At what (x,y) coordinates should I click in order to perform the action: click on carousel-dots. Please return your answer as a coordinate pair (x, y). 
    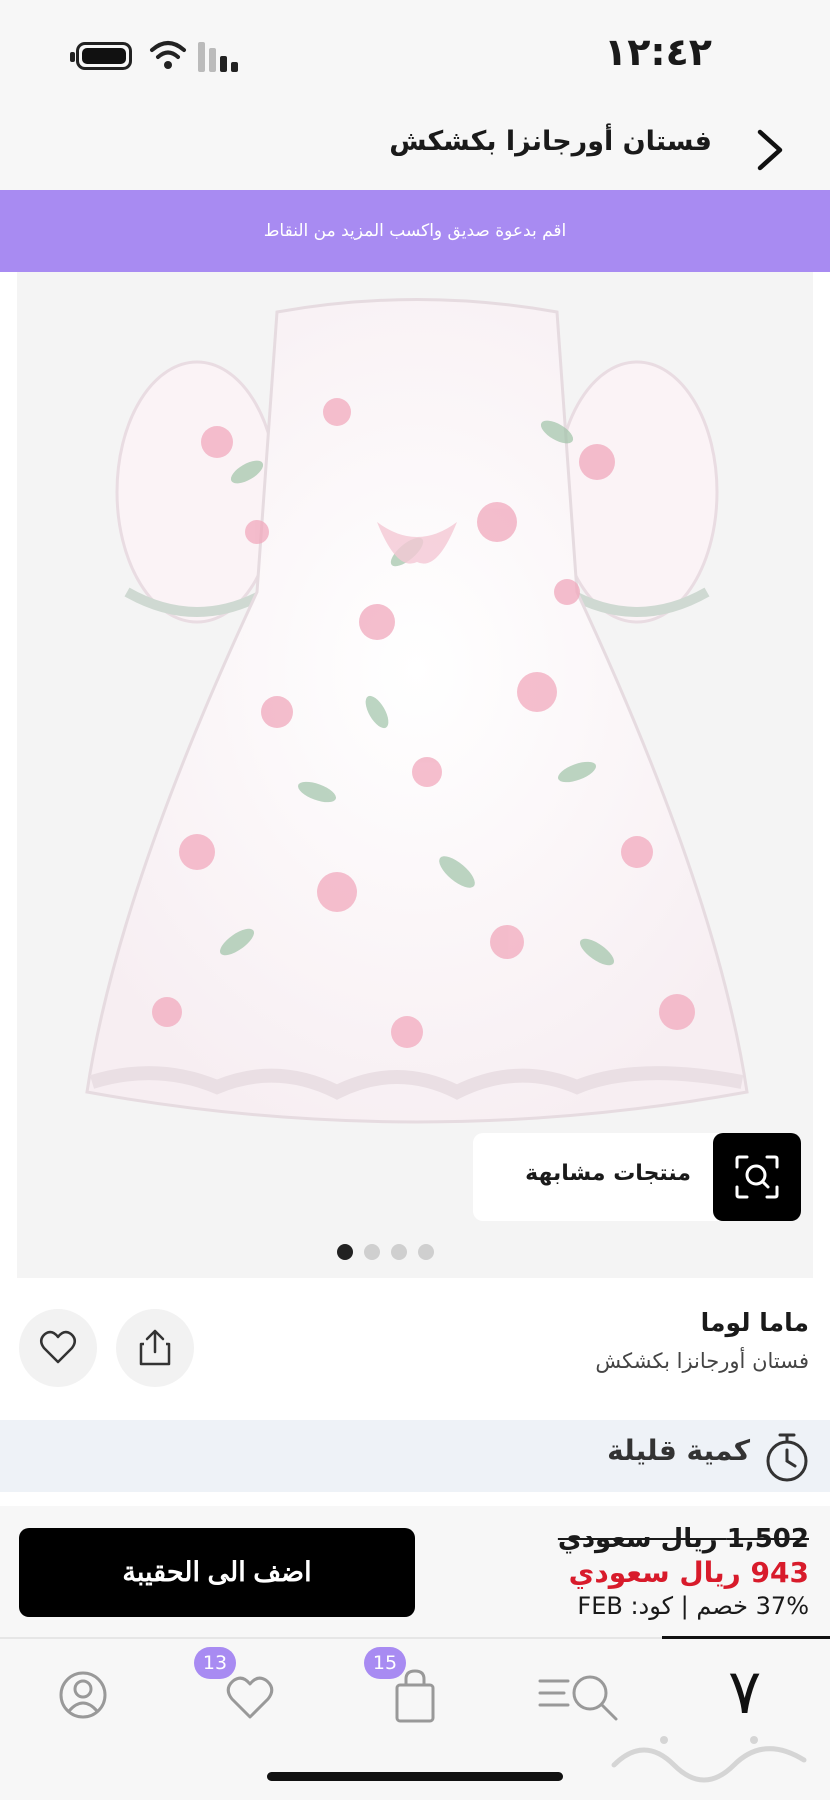
    Looking at the image, I should click on (415, 1253).